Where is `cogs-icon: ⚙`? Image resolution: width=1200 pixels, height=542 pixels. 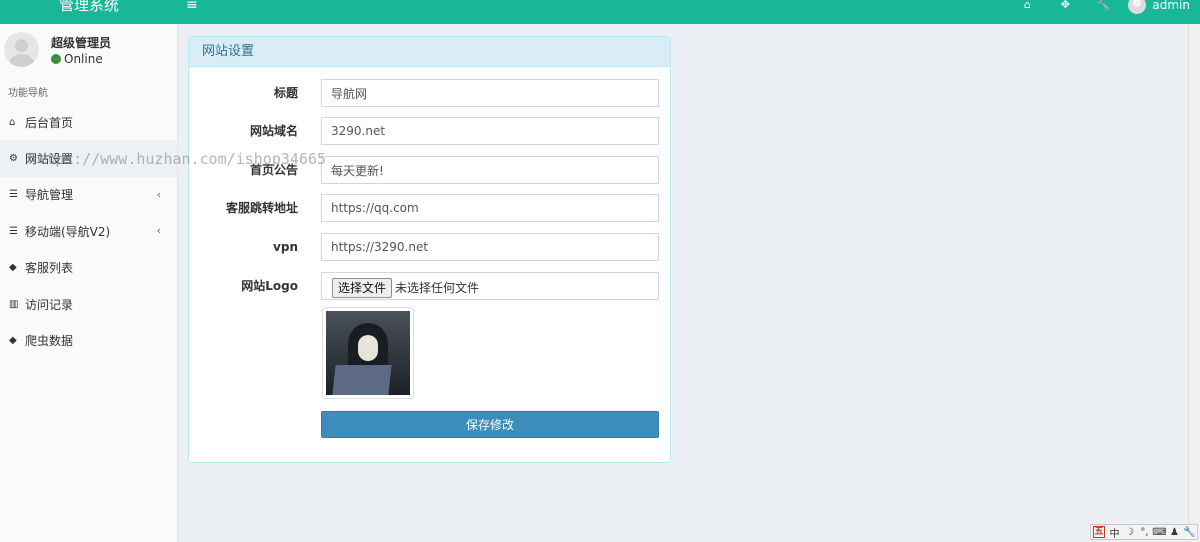
cogs-icon: ⚙ is located at coordinates (13, 159).